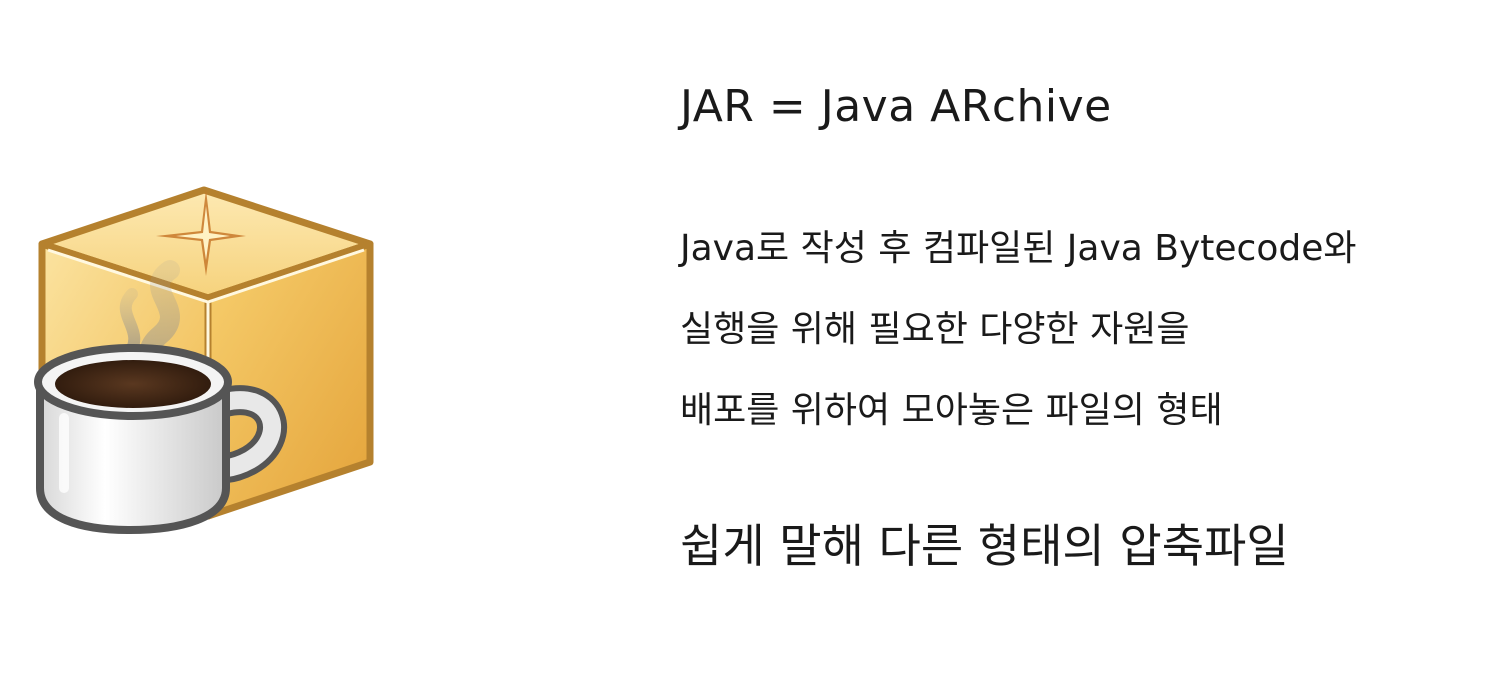  Describe the element at coordinates (935, 329) in the screenshot. I see `description-line-2: 실행을 위해 필요한 다양한 자원을` at that location.